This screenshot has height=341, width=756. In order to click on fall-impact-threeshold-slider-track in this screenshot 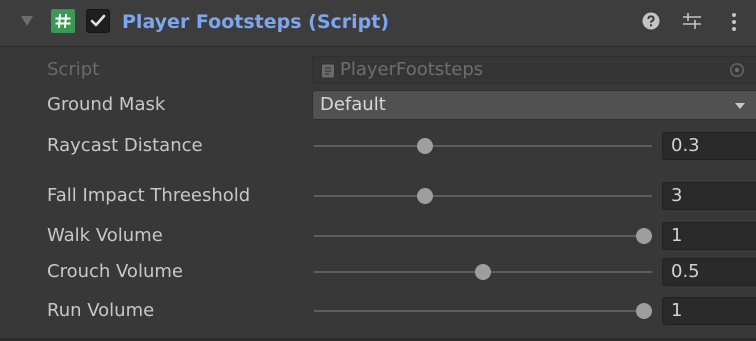, I will do `click(483, 196)`.